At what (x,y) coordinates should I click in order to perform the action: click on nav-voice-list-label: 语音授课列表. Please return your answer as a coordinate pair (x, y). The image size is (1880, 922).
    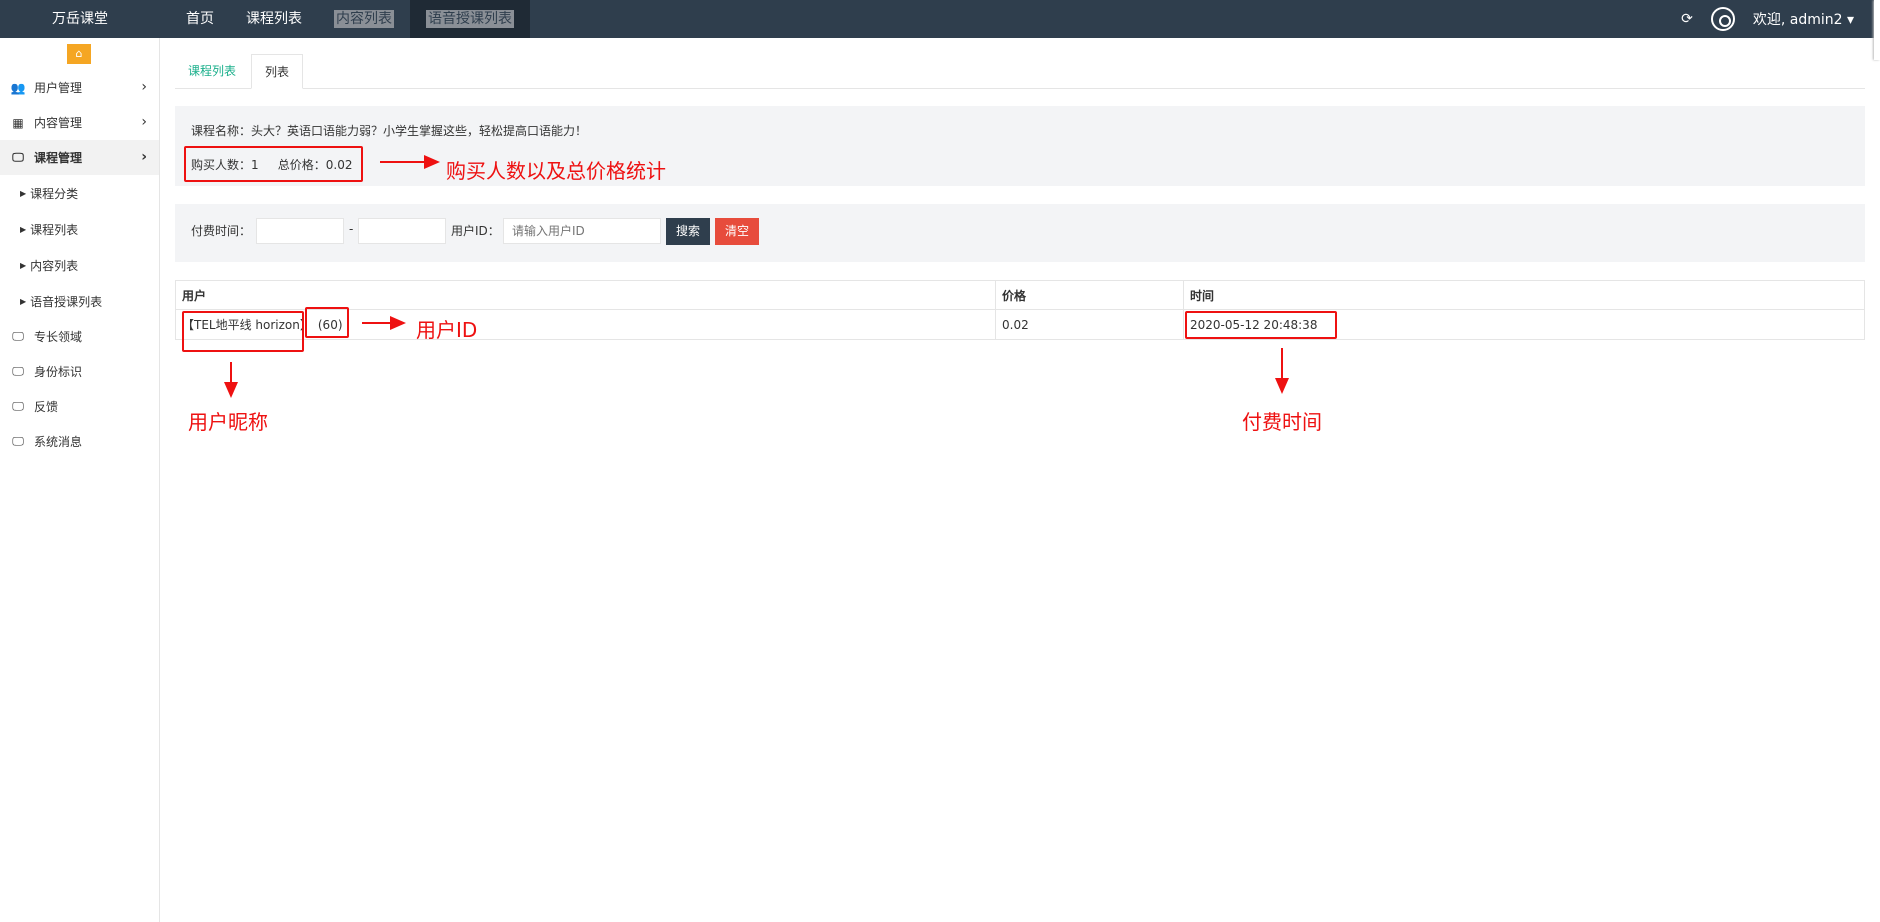
    Looking at the image, I should click on (470, 19).